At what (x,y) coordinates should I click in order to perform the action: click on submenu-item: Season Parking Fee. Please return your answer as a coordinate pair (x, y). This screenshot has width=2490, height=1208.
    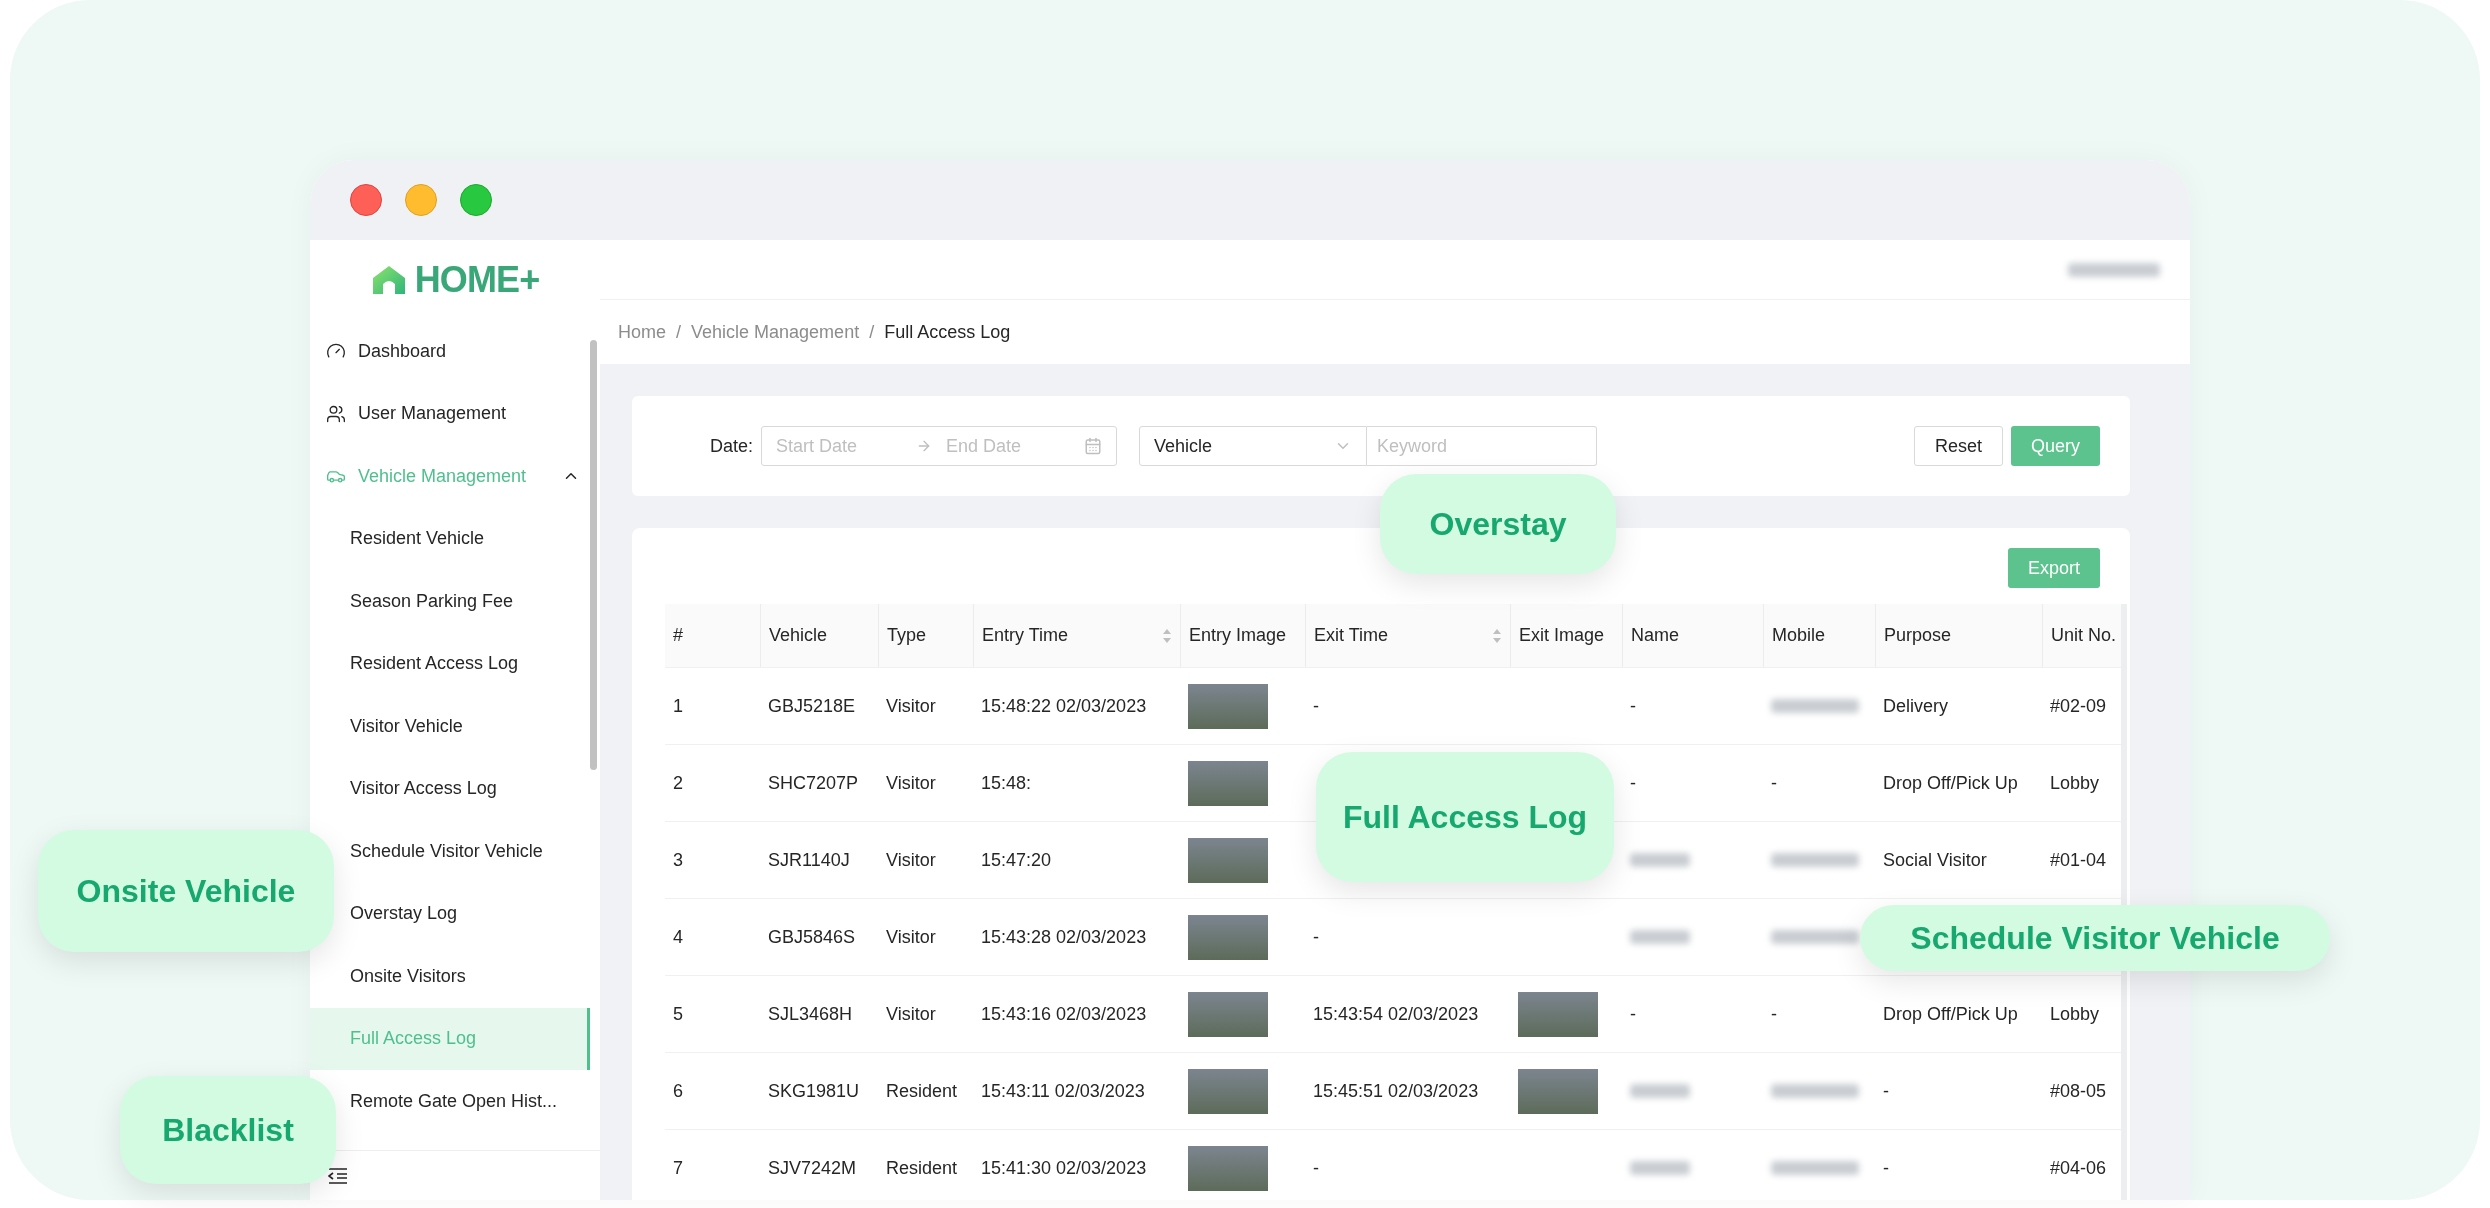
    Looking at the image, I should click on (432, 601).